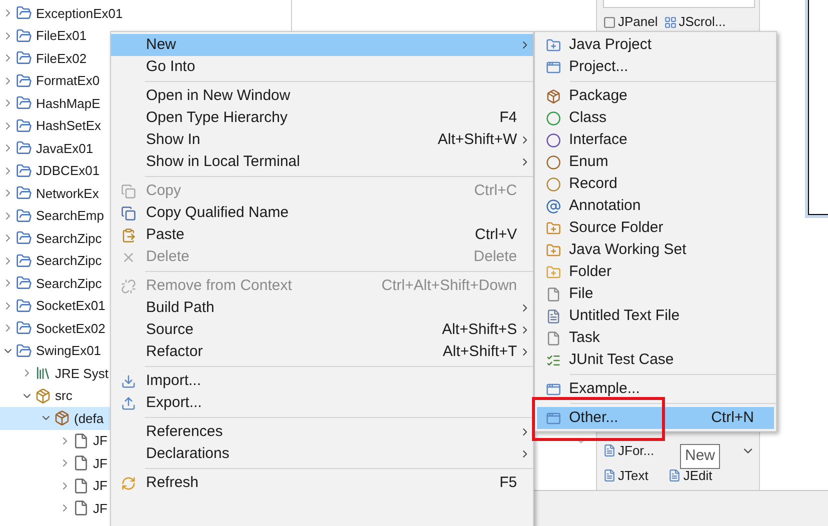 This screenshot has width=828, height=526. Describe the element at coordinates (700, 456) in the screenshot. I see `tooltip: New` at that location.